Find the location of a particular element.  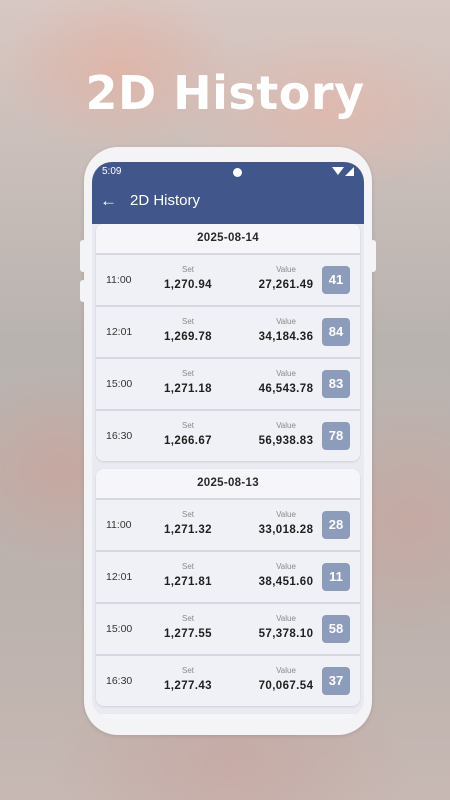

app-bar: 5:09 ← 2D History is located at coordinates (228, 193).